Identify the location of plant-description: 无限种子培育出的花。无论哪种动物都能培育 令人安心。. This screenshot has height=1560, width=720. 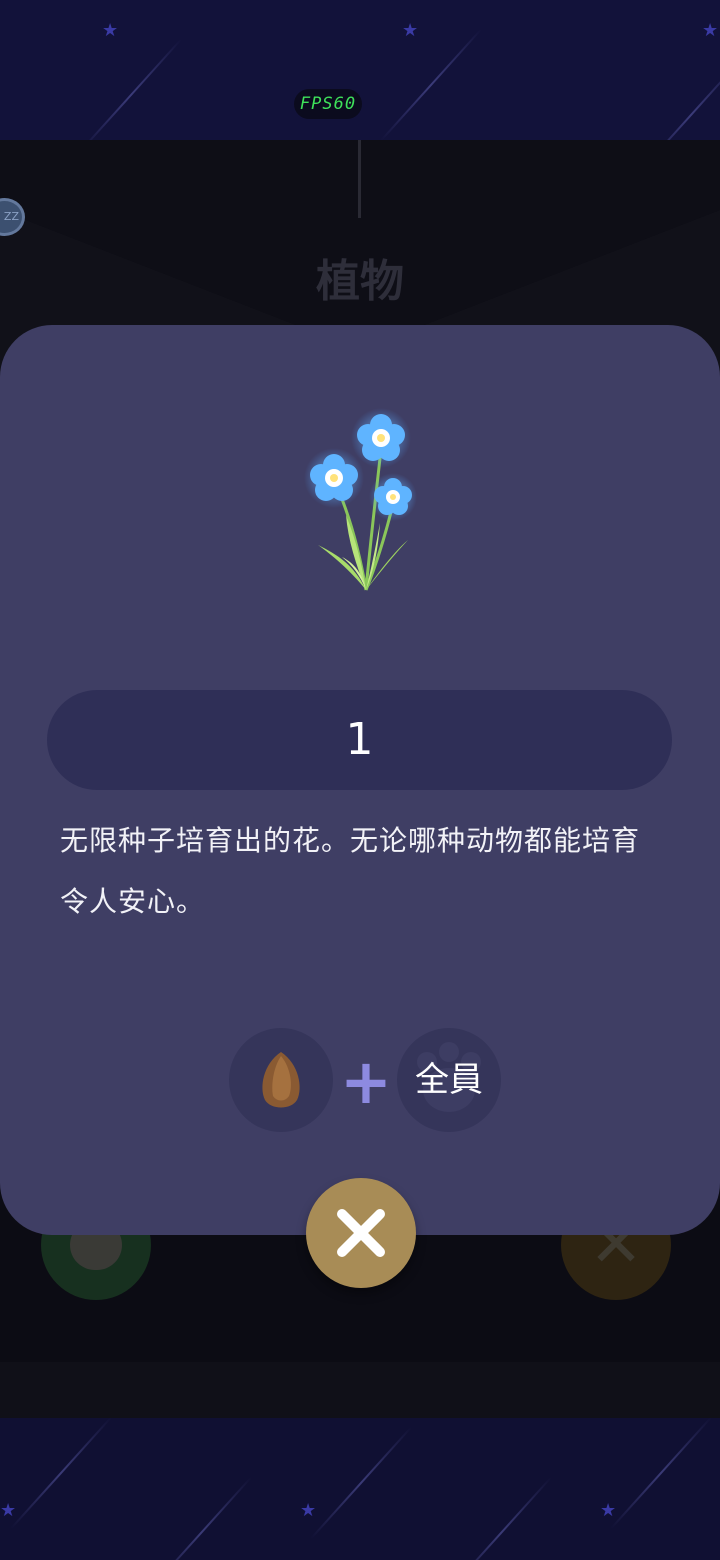
(365, 871).